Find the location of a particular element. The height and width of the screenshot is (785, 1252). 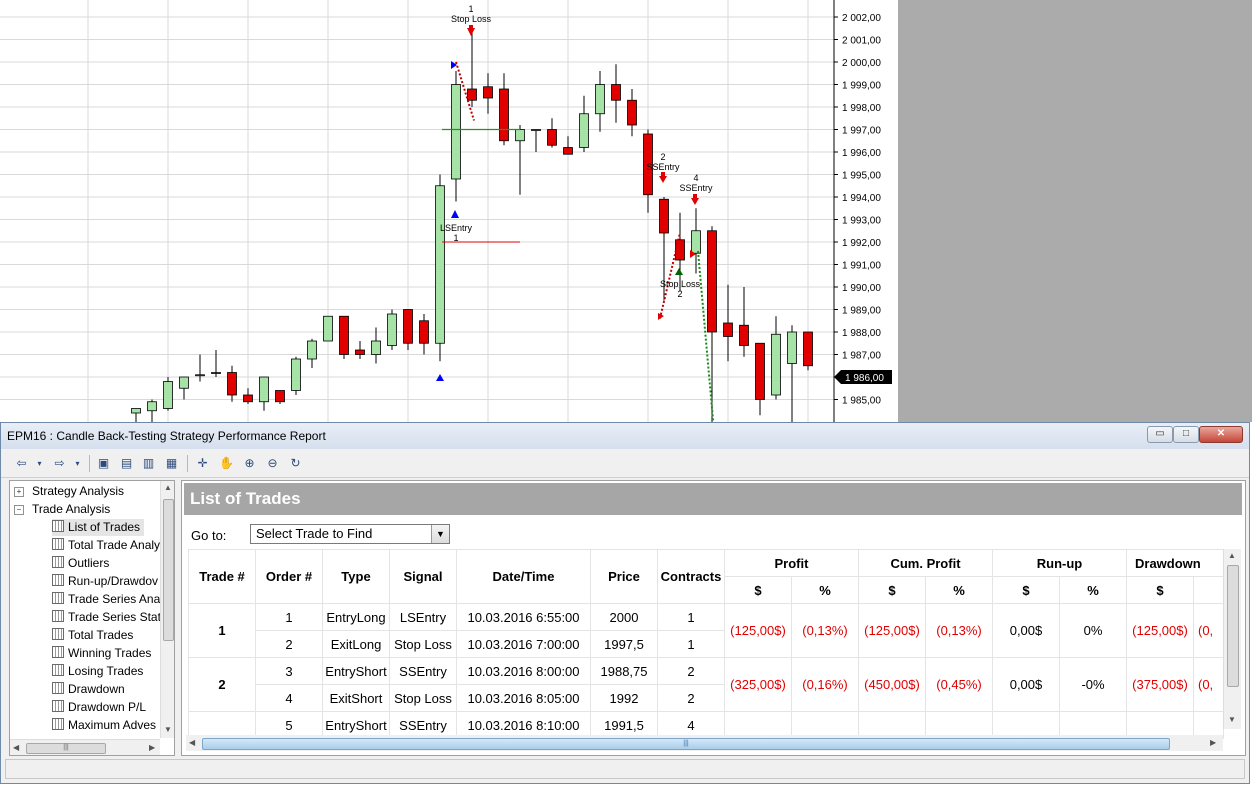

tree-vertical-scrollbar: ▲ ▼ is located at coordinates (167, 609).